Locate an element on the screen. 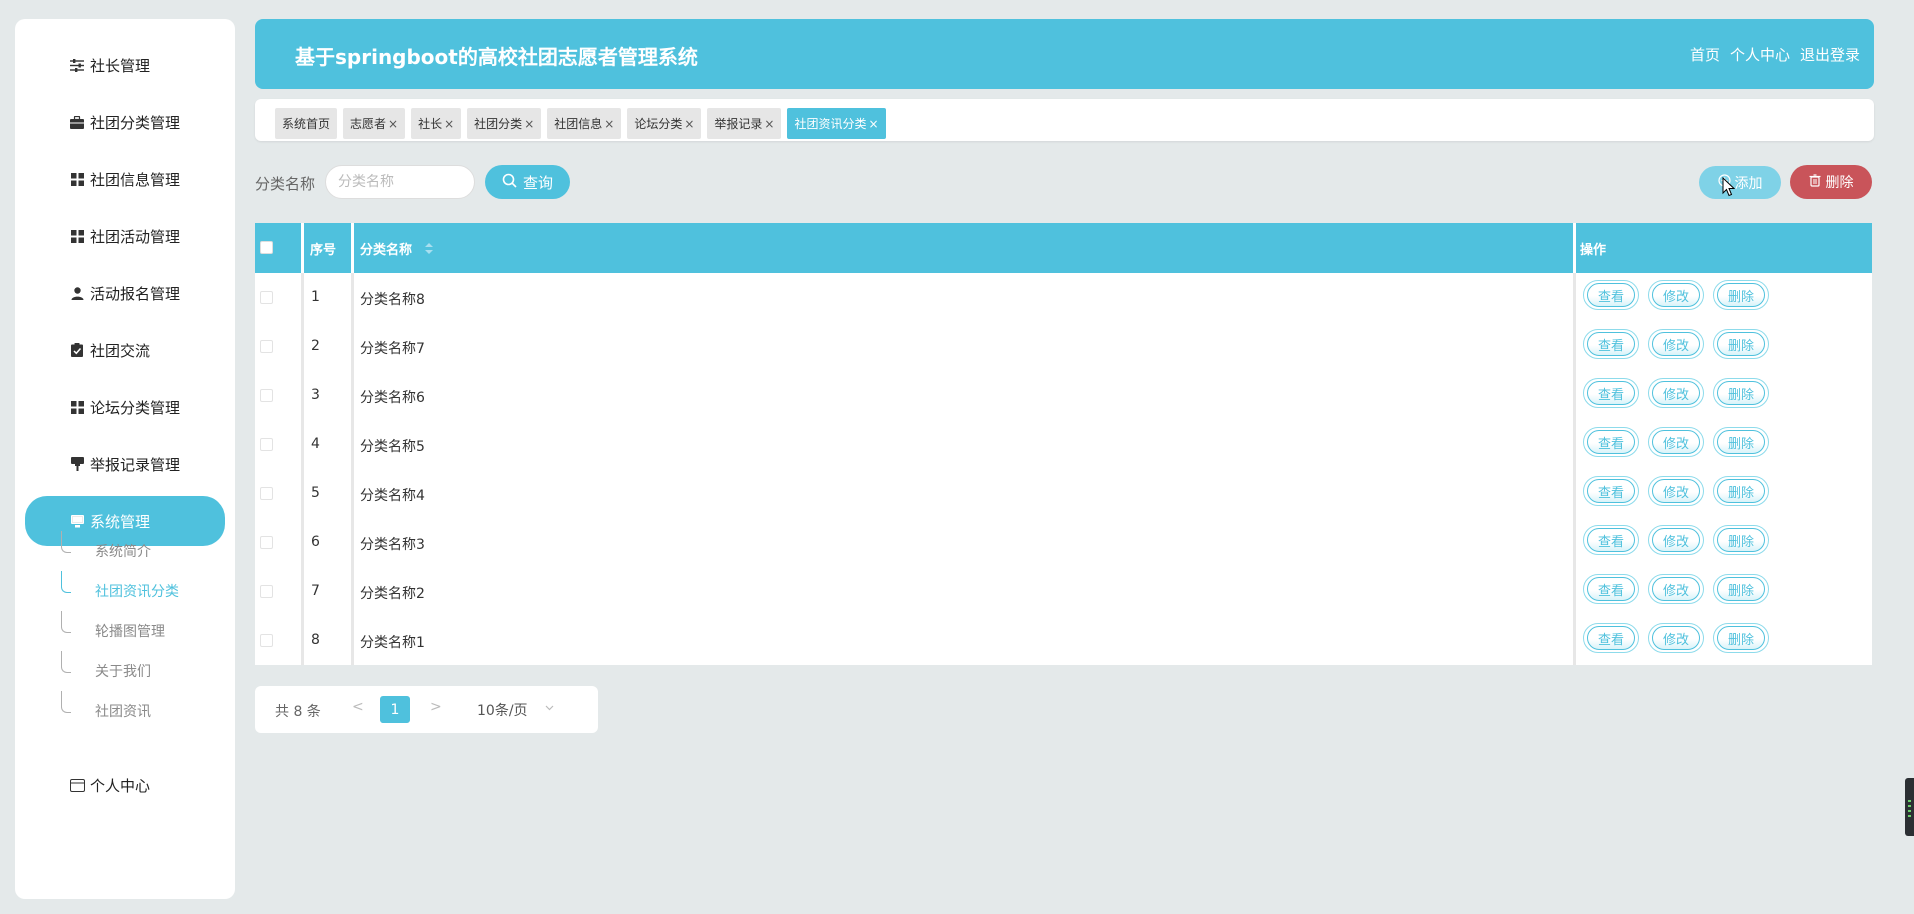 The height and width of the screenshot is (914, 1914). tab-label: 志愿者 is located at coordinates (368, 124).